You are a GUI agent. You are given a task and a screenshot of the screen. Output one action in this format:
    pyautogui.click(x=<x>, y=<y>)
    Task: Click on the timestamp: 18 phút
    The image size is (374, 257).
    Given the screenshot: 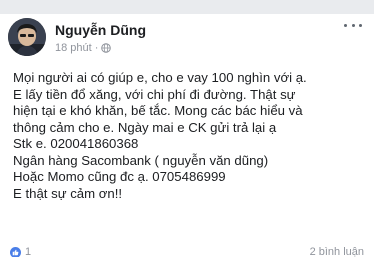 What is the action you would take?
    pyautogui.click(x=73, y=48)
    